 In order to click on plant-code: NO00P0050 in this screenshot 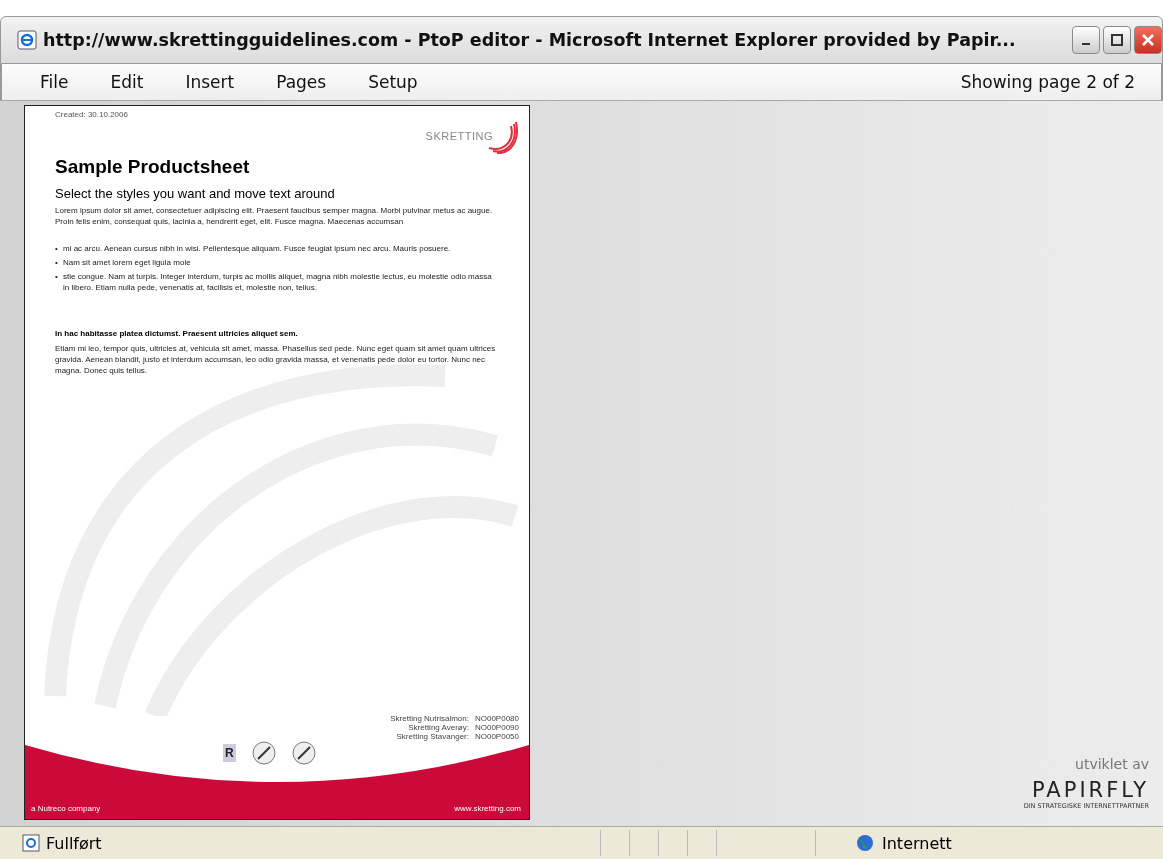, I will do `click(496, 736)`.